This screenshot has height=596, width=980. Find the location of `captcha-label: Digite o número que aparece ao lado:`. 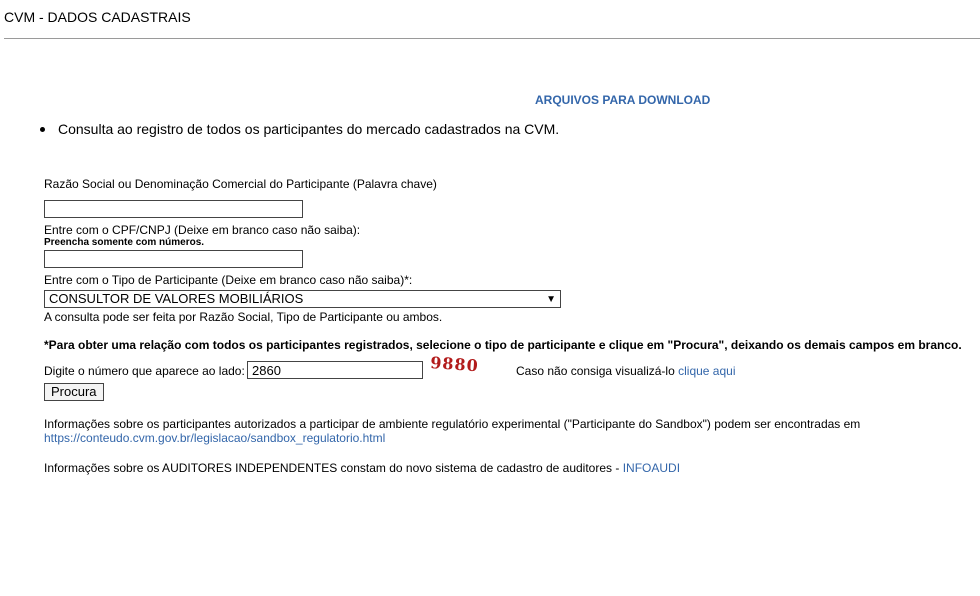

captcha-label: Digite o número que aparece ao lado: is located at coordinates (144, 371).